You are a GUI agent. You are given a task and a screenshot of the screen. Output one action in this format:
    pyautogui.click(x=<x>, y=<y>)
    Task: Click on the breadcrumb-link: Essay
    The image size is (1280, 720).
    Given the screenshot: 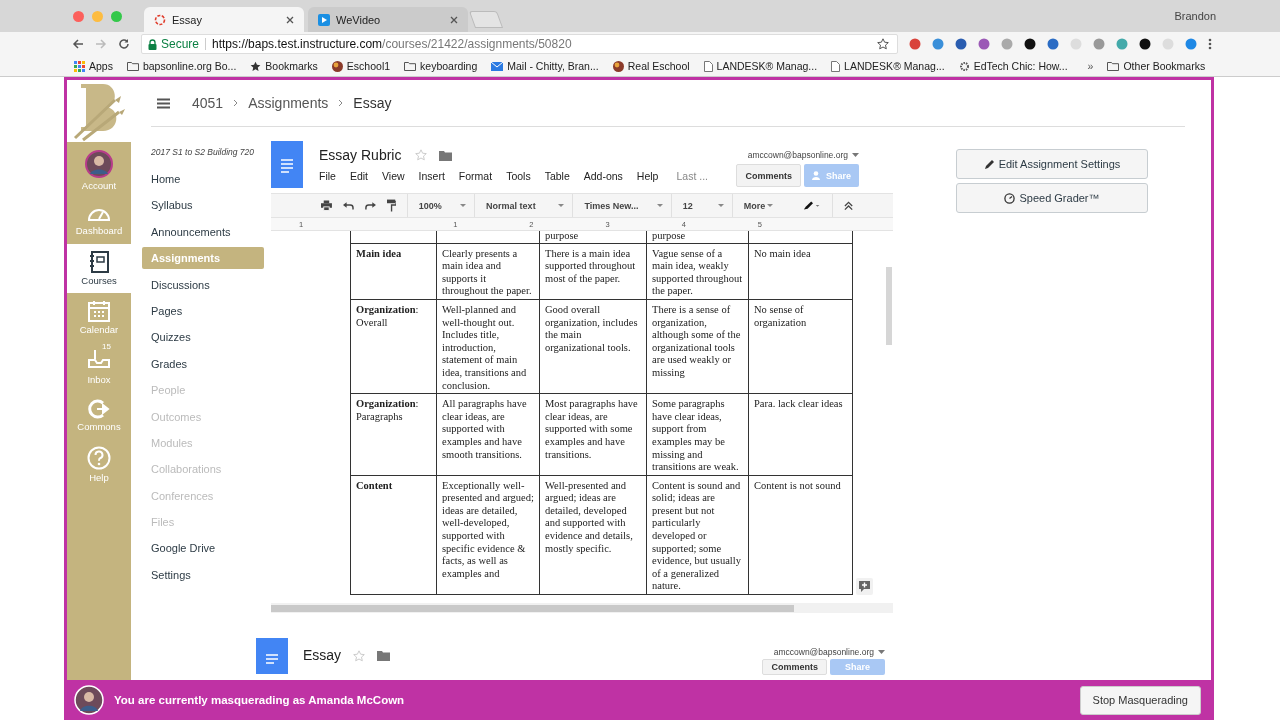 What is the action you would take?
    pyautogui.click(x=372, y=103)
    